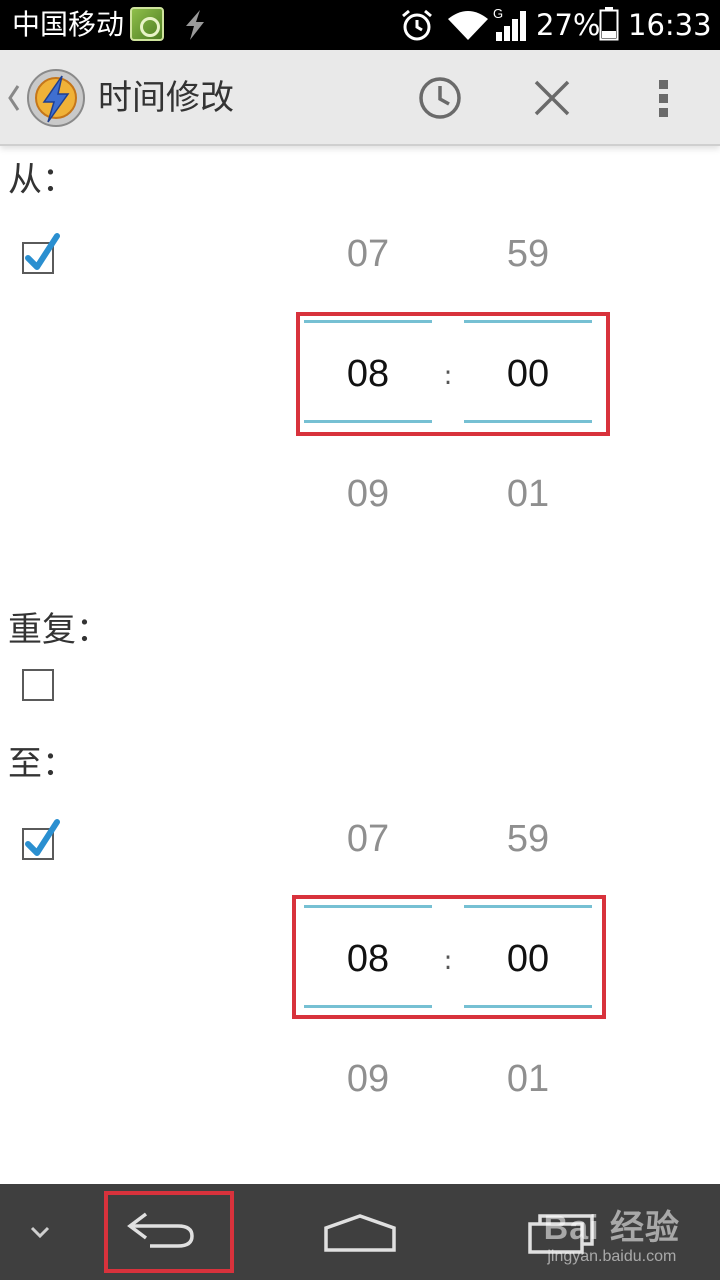 The height and width of the screenshot is (1280, 720). I want to click on page-title: 时间修改, so click(166, 98).